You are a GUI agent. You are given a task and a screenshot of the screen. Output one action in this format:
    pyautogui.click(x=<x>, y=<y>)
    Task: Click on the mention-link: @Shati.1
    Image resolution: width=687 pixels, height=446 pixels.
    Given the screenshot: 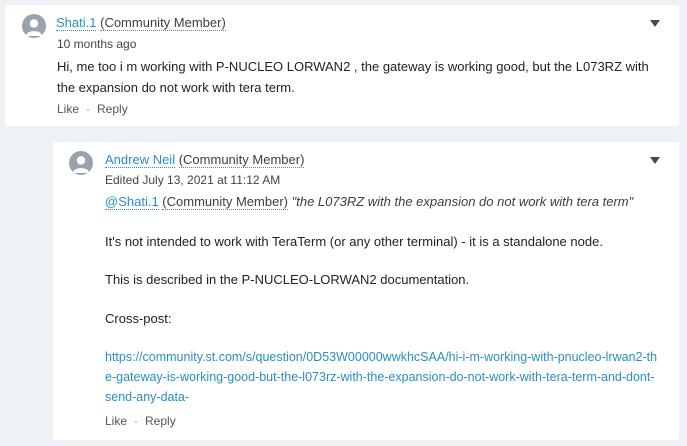 What is the action you would take?
    pyautogui.click(x=132, y=202)
    